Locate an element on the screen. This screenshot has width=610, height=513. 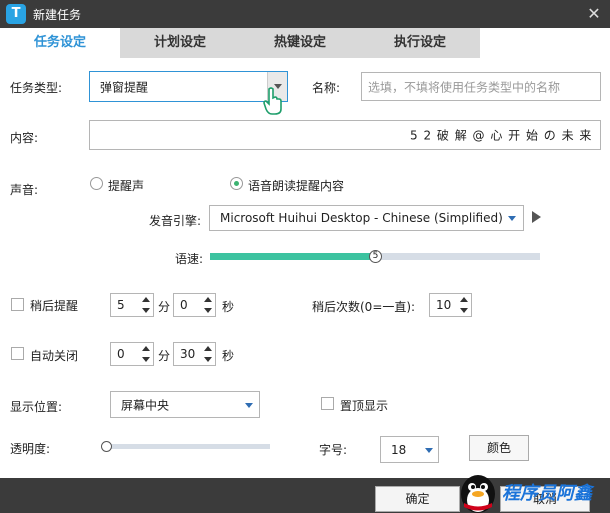
tab-execution-settings: 执行设定 is located at coordinates (420, 43).